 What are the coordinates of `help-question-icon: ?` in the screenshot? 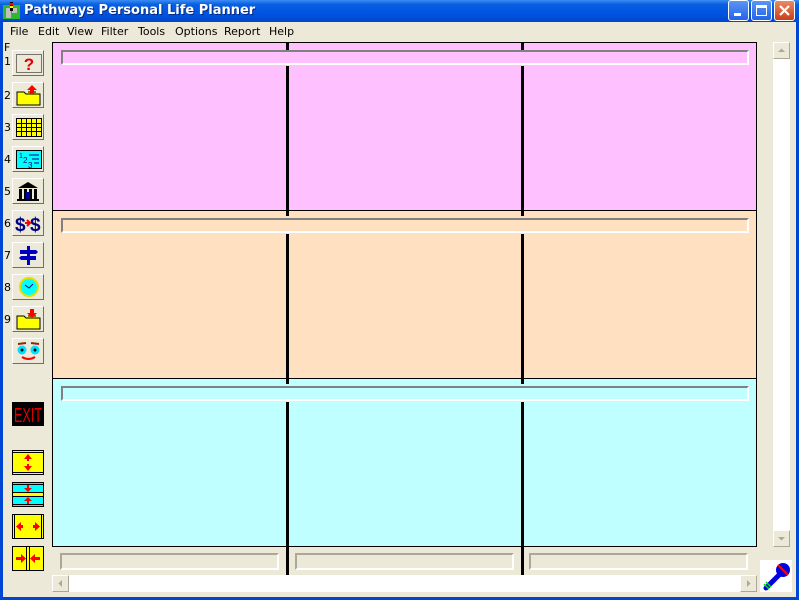 It's located at (29, 64).